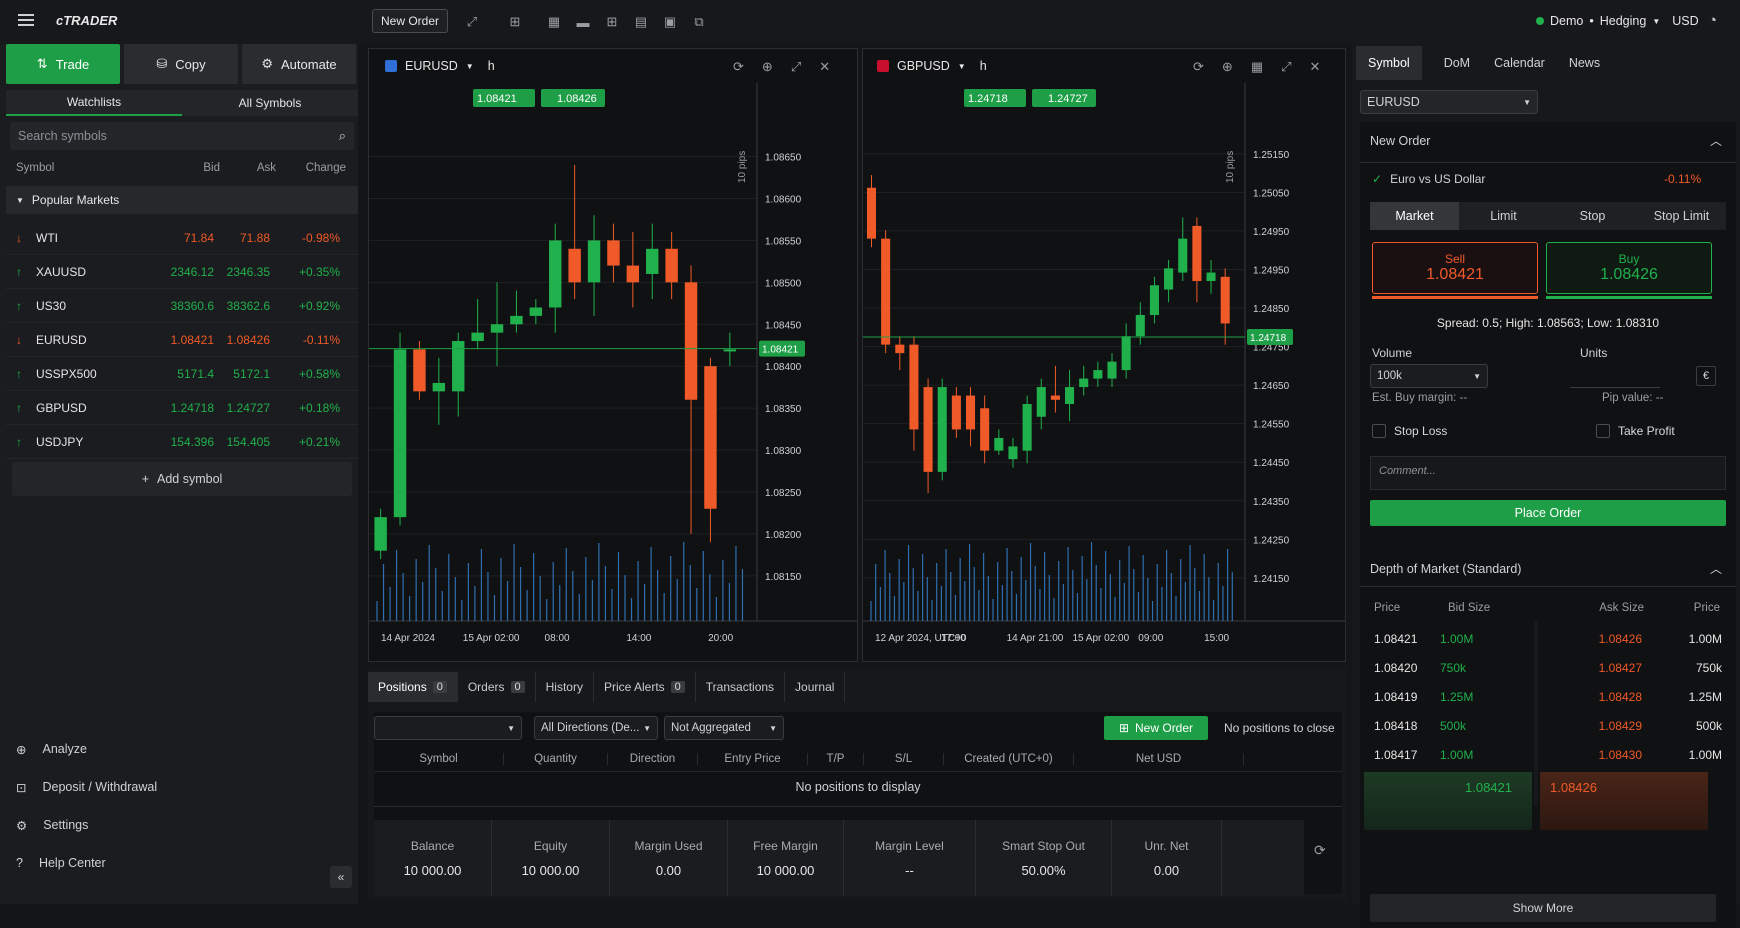 This screenshot has height=928, width=1740. I want to click on dom-ask-price: 1.08429, so click(1585, 726).